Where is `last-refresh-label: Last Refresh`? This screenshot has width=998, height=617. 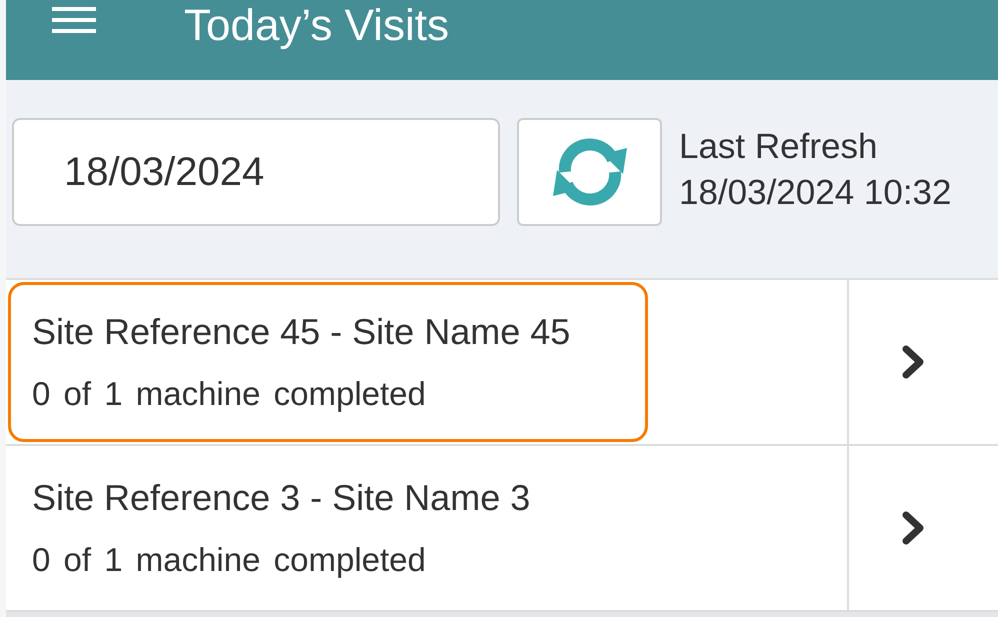
last-refresh-label: Last Refresh is located at coordinates (778, 147).